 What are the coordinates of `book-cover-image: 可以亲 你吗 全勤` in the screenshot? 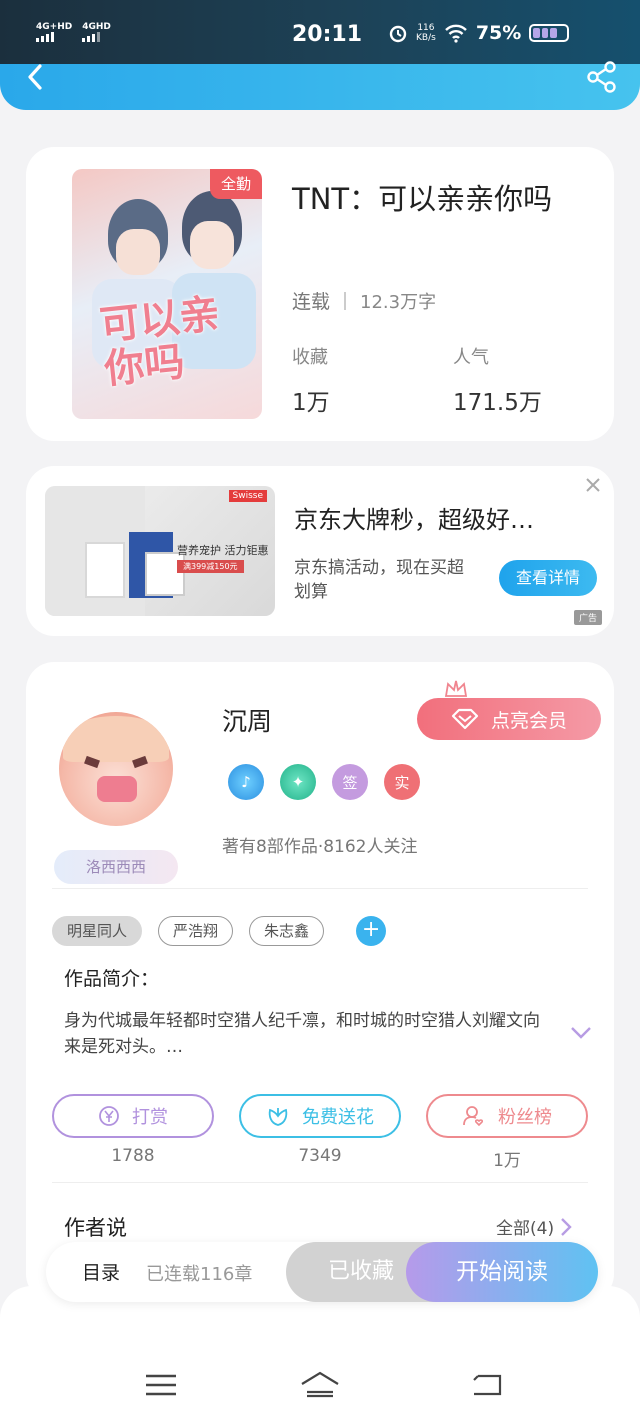 It's located at (167, 294).